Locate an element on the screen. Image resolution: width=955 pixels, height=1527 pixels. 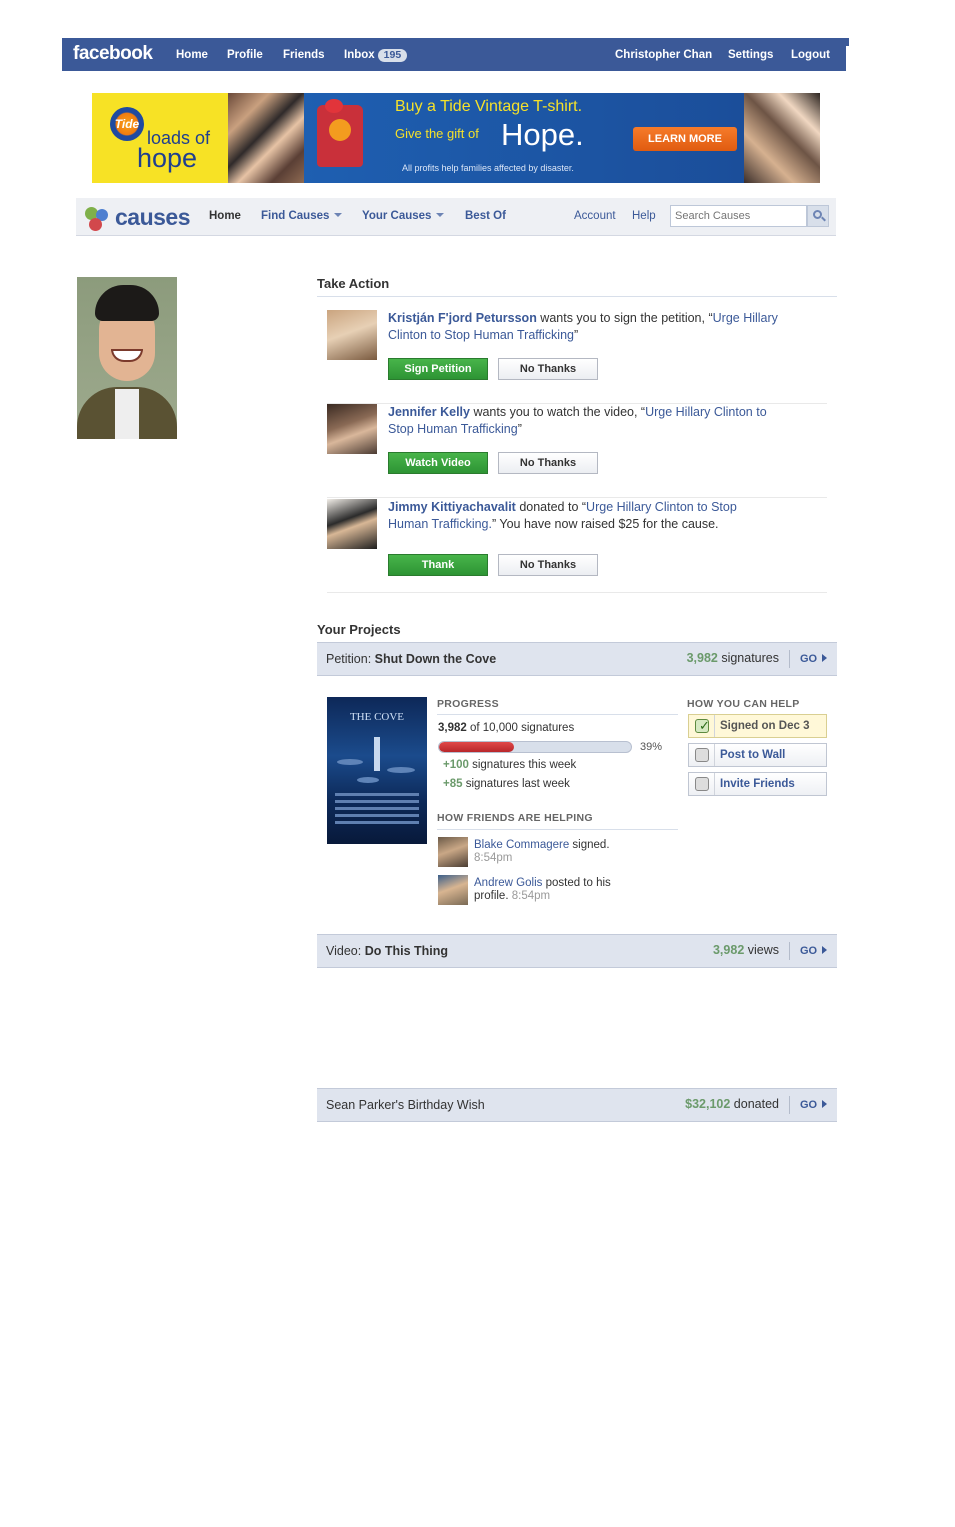
this-week-label: signatures this week is located at coordinates (522, 765).